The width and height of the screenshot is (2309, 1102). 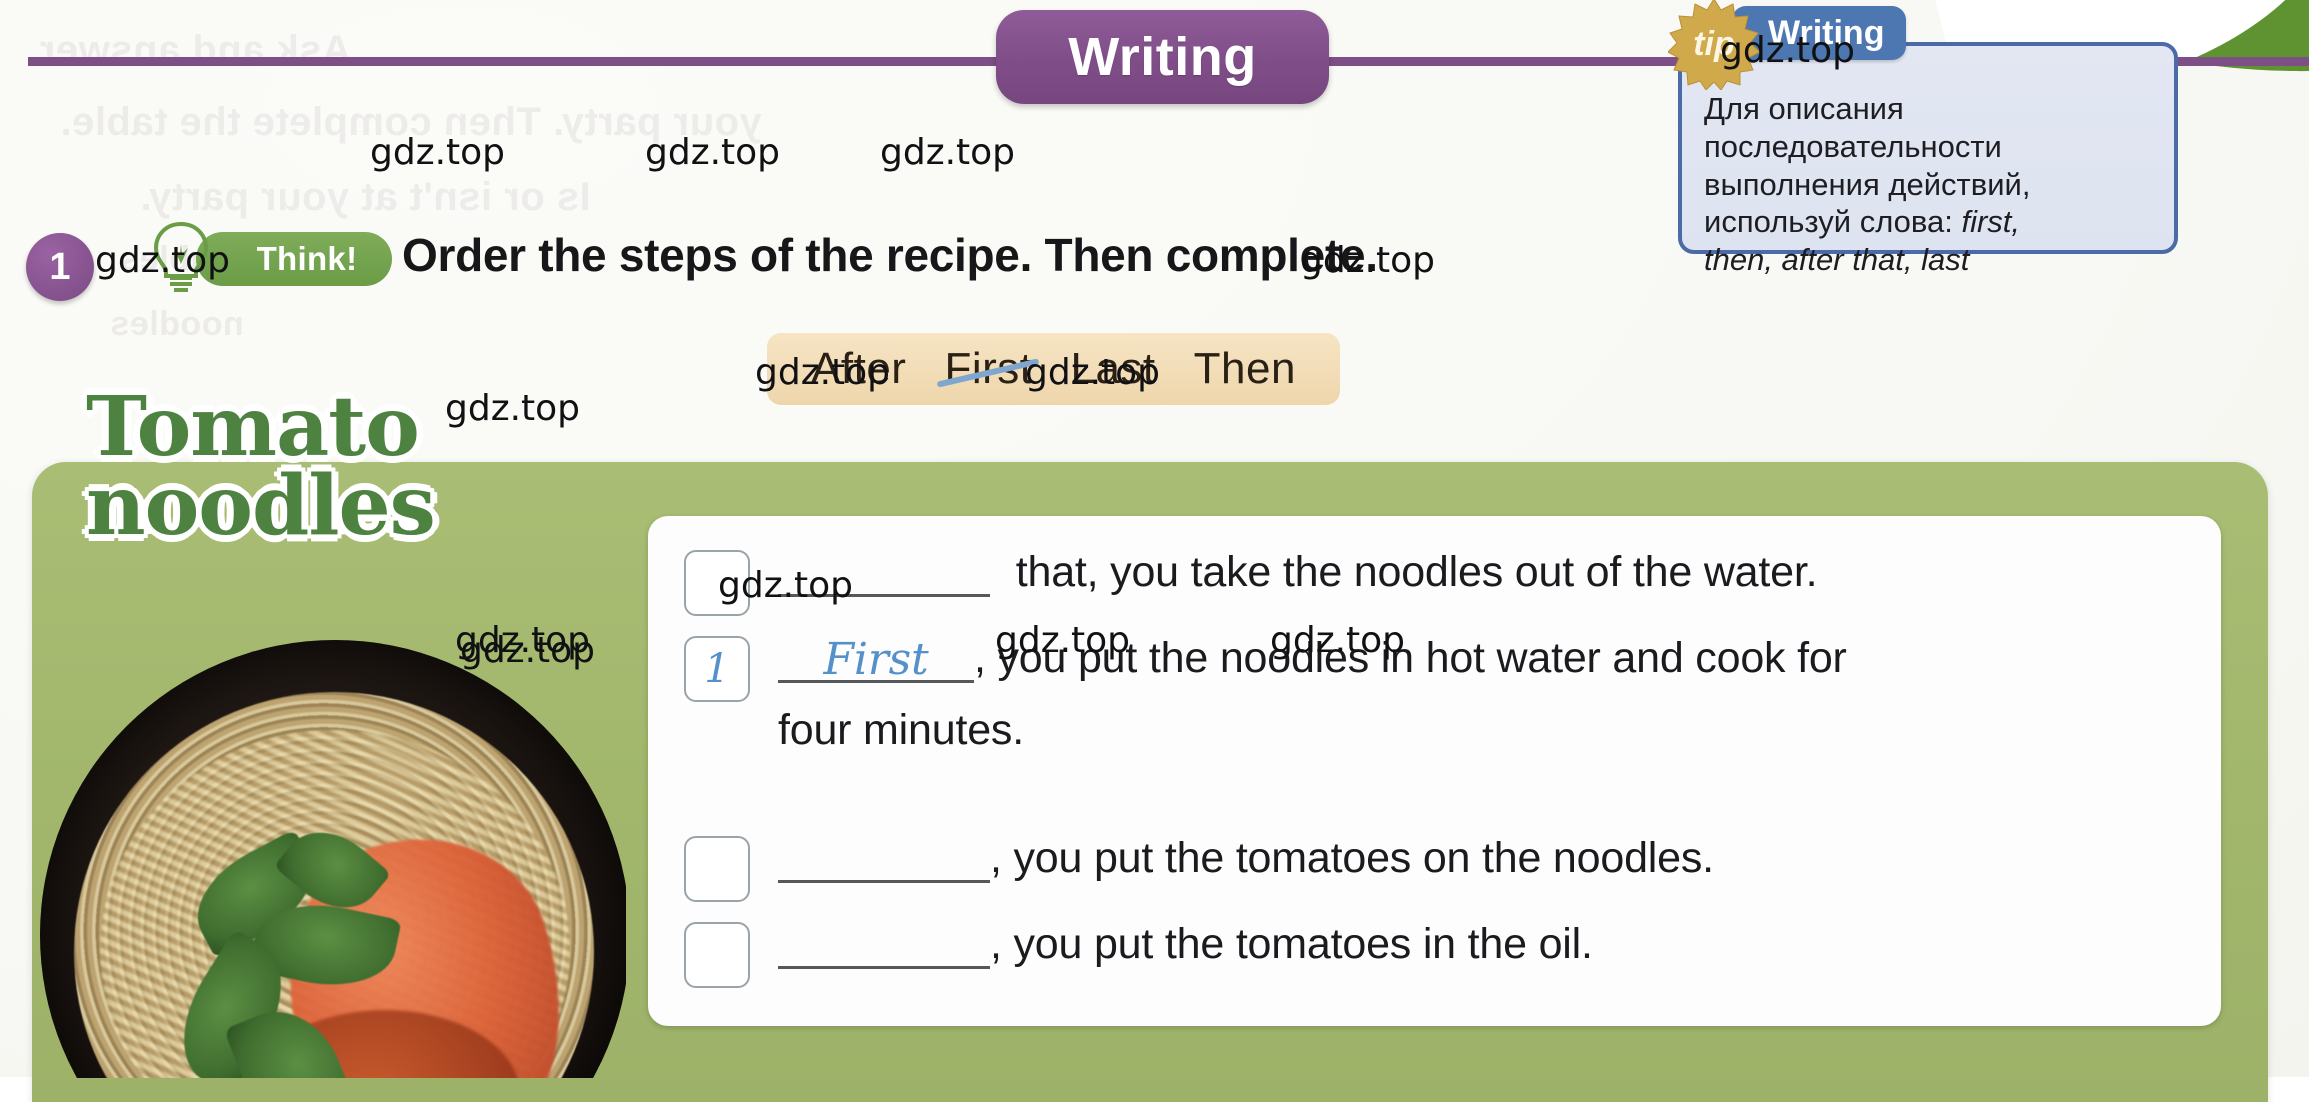 What do you see at coordinates (901, 730) in the screenshot?
I see `answer-line-2-wrap: four minutes.` at bounding box center [901, 730].